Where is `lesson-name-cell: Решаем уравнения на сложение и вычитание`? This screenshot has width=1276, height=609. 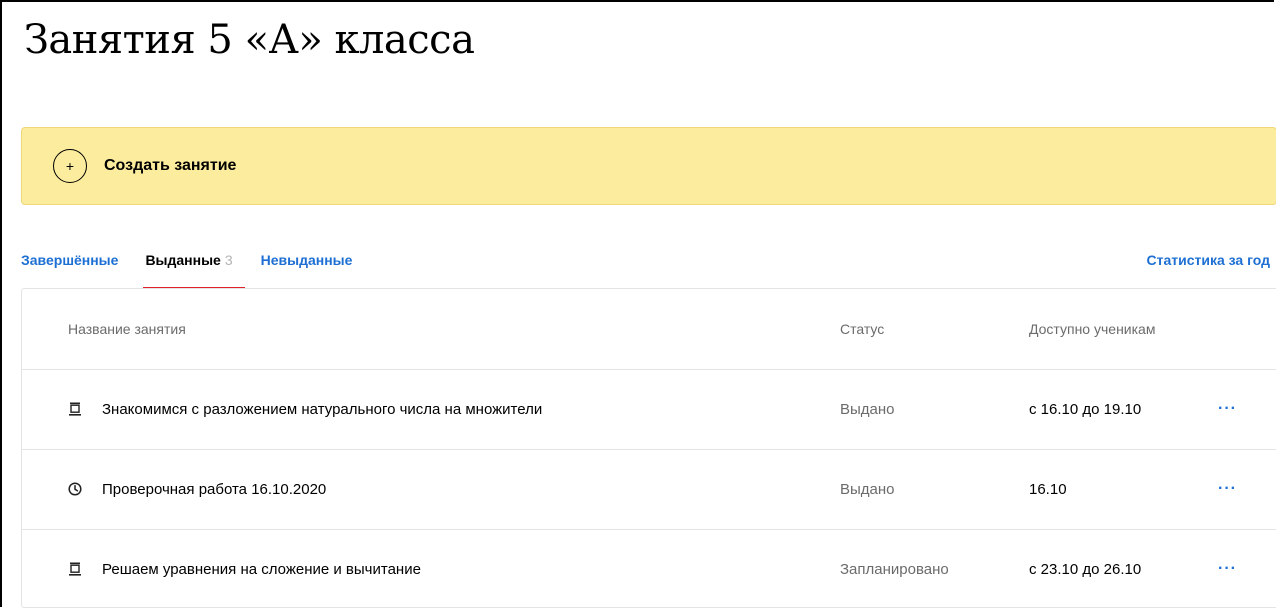
lesson-name-cell: Решаем уравнения на сложение и вычитание is located at coordinates (244, 569).